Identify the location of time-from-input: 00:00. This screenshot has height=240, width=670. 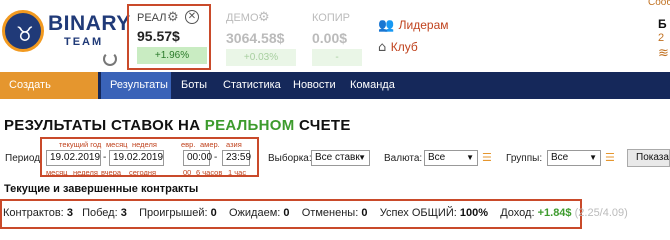
(197, 158).